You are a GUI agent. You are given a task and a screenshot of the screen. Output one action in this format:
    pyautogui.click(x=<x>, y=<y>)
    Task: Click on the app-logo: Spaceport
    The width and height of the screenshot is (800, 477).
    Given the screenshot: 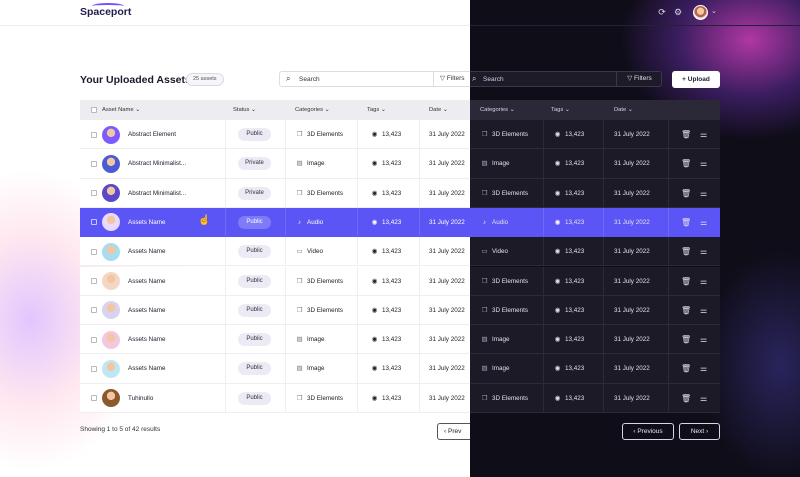 What is the action you would take?
    pyautogui.click(x=105, y=12)
    